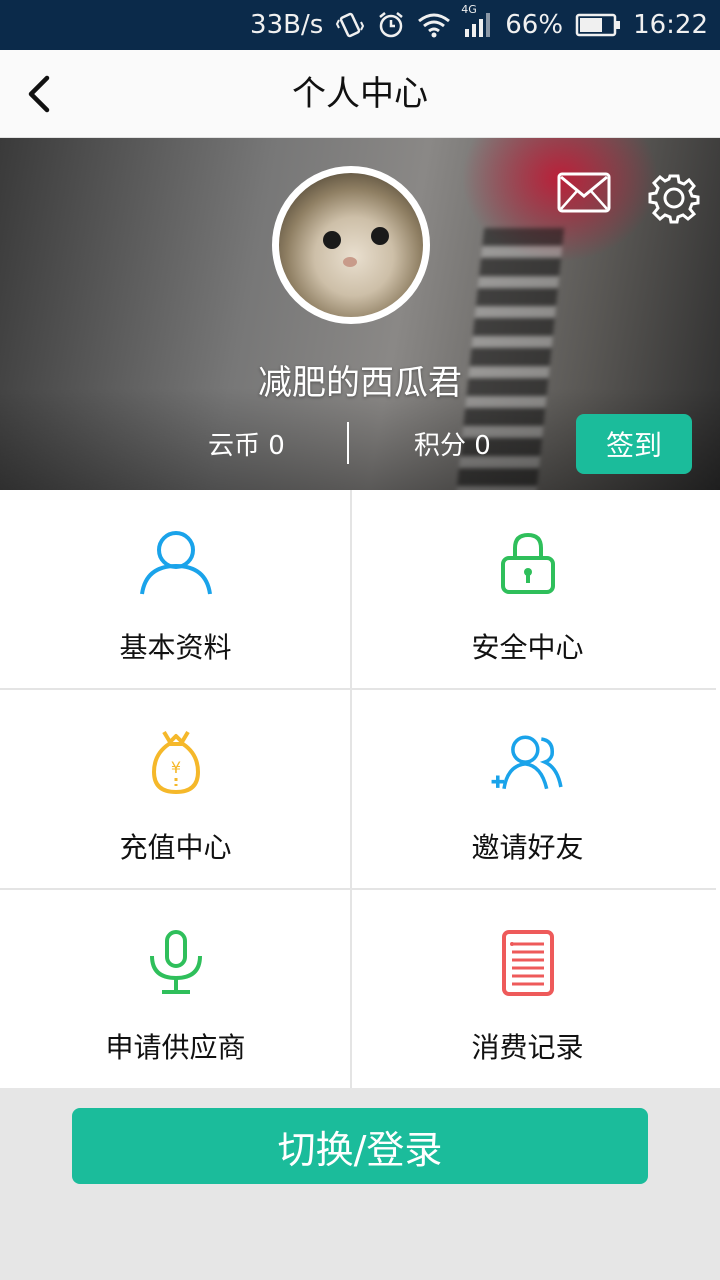 The image size is (720, 1280). What do you see at coordinates (176, 563) in the screenshot?
I see `user-icon` at bounding box center [176, 563].